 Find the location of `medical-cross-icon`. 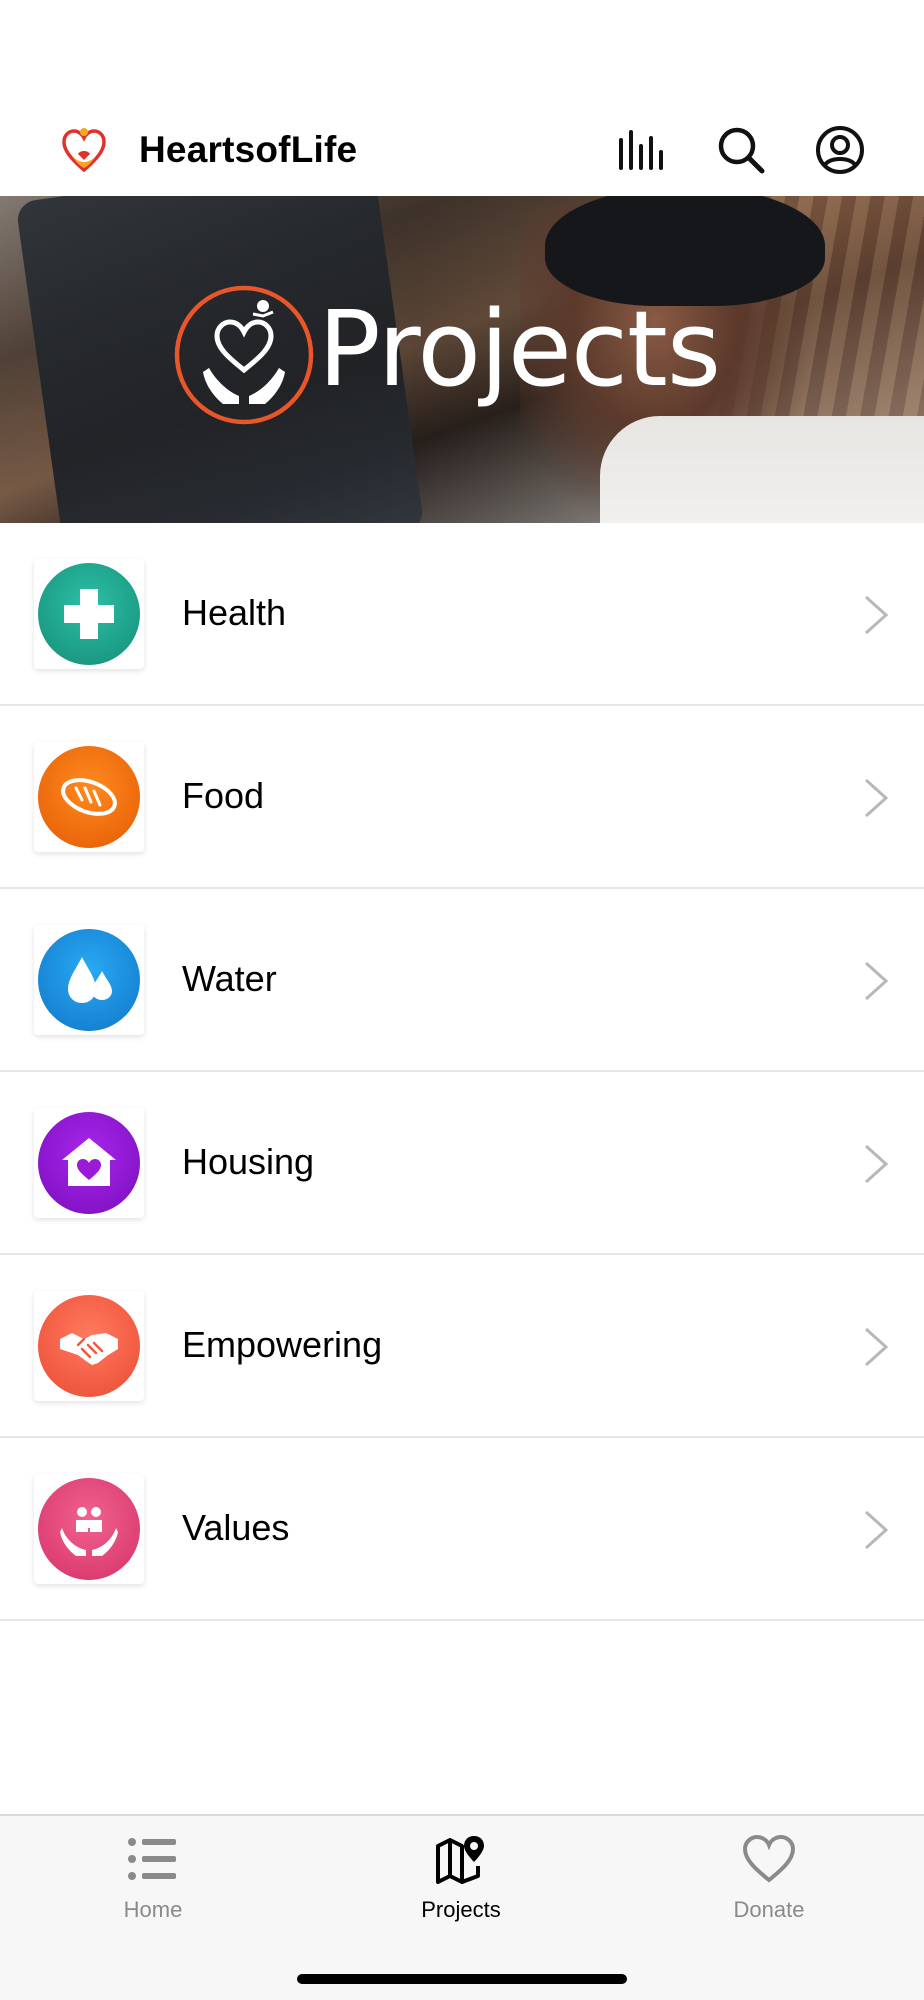

medical-cross-icon is located at coordinates (89, 614).